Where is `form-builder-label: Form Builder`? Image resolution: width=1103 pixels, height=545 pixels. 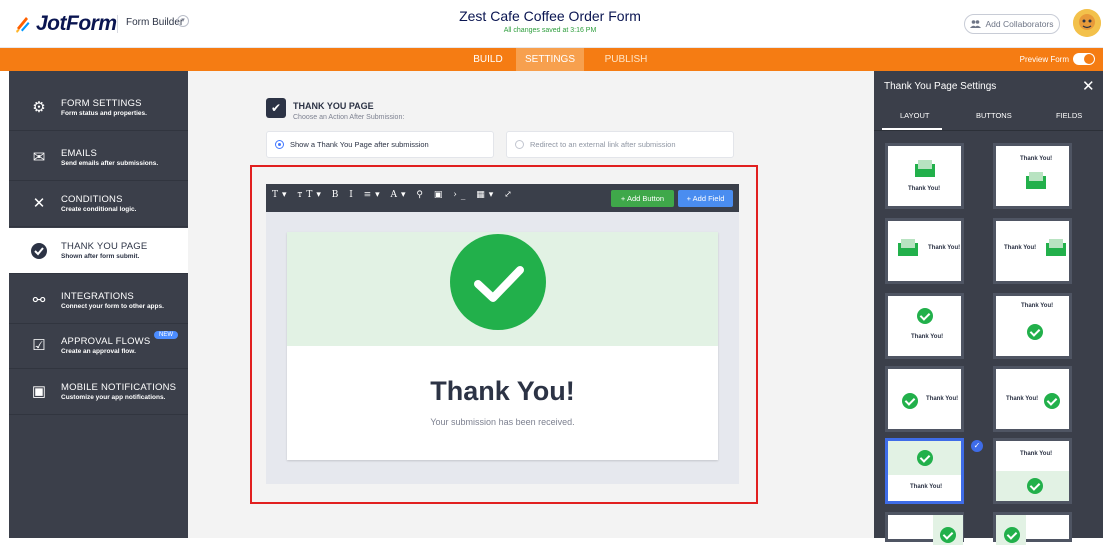 form-builder-label: Form Builder is located at coordinates (154, 22).